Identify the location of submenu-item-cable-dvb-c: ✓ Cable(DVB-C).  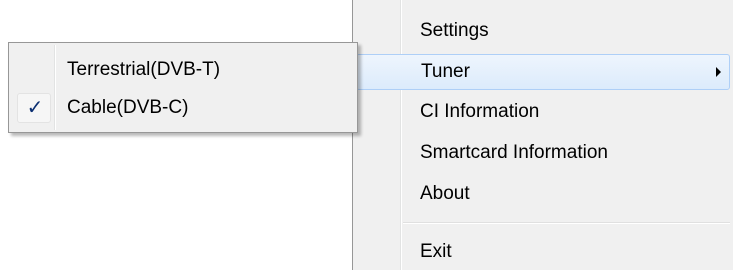
(183, 108).